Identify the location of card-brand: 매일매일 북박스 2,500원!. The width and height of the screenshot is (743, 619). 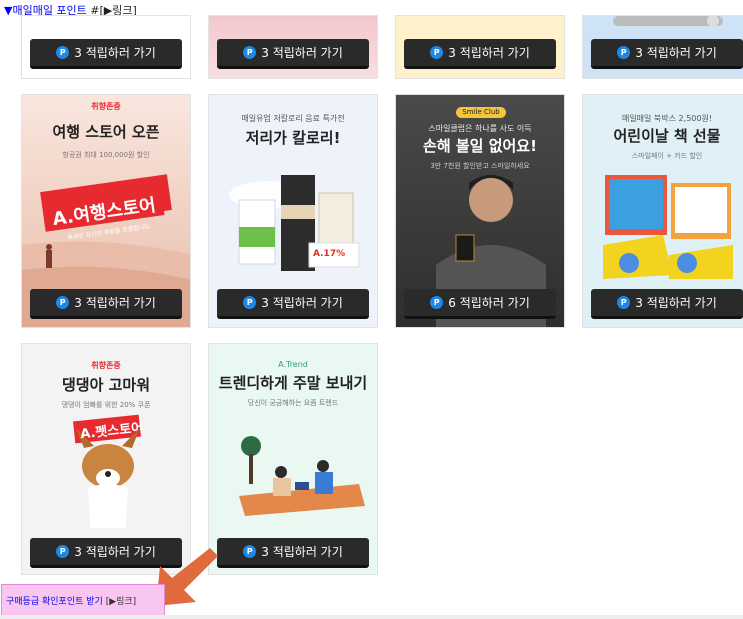
(667, 118).